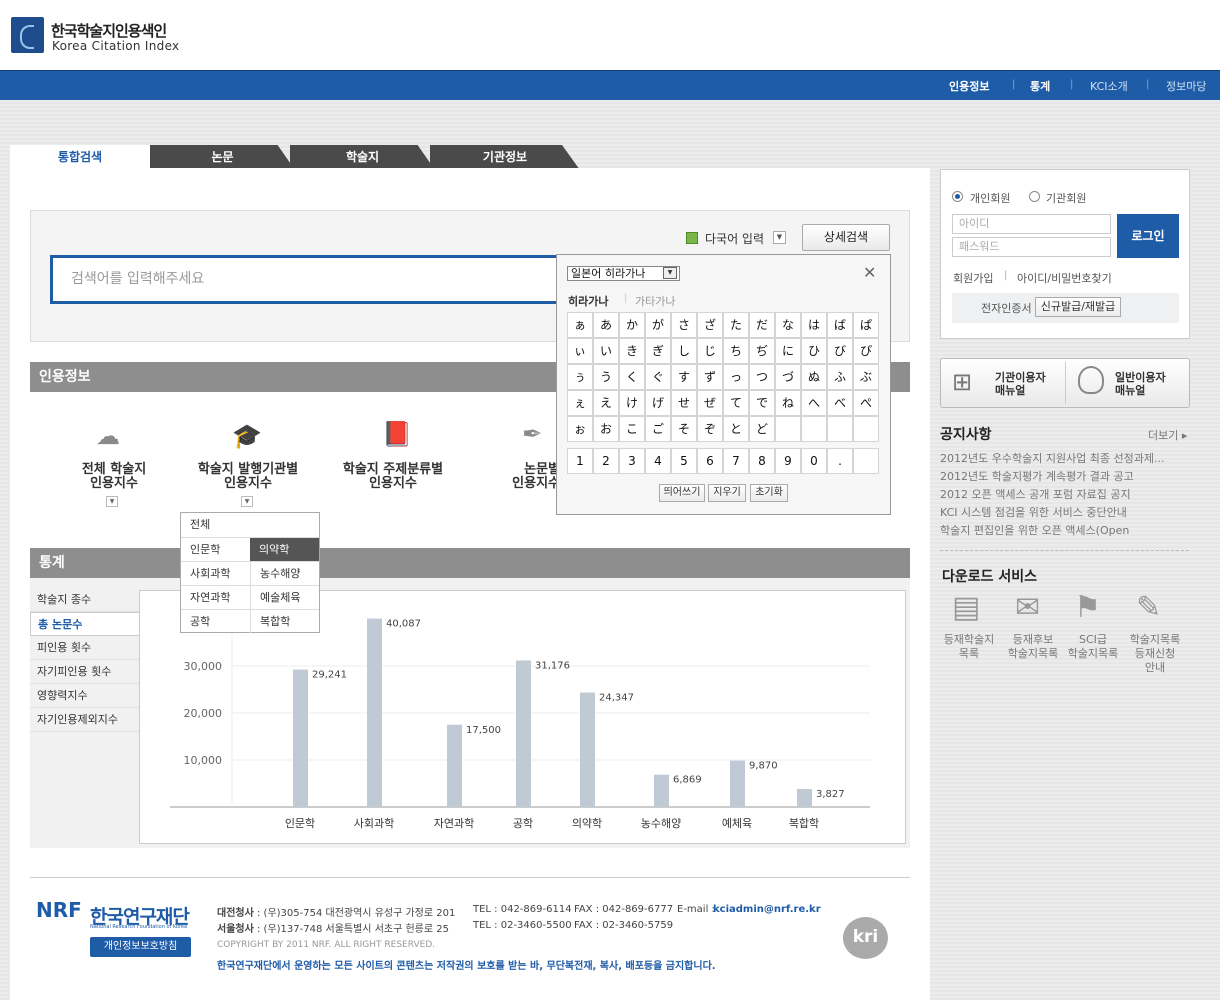  I want to click on delete-button: 지우기, so click(727, 493).